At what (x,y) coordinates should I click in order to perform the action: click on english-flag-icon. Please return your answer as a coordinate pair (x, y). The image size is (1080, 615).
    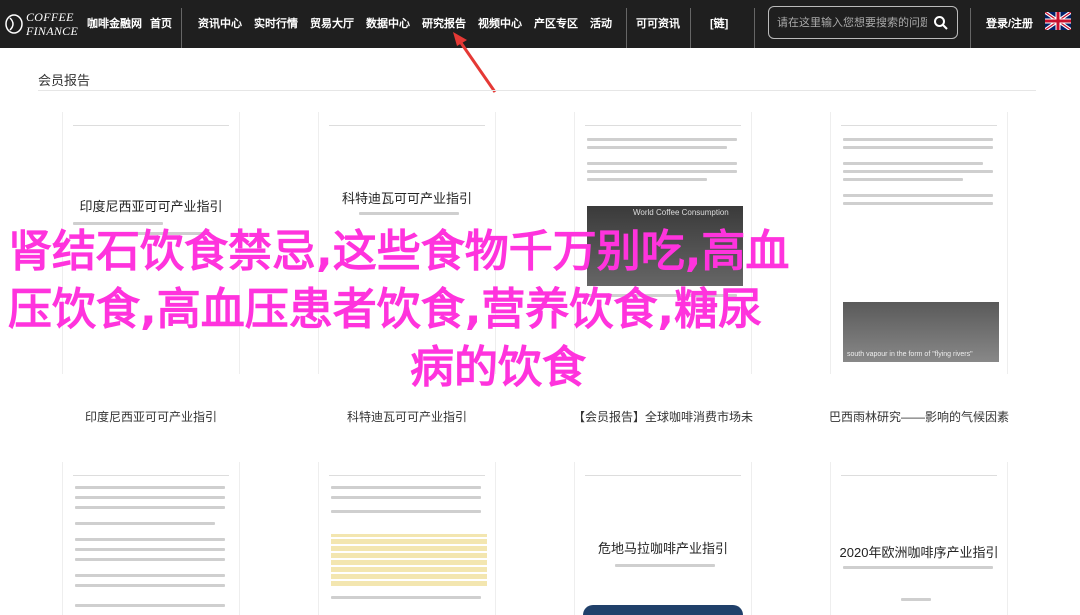
    Looking at the image, I should click on (1058, 21).